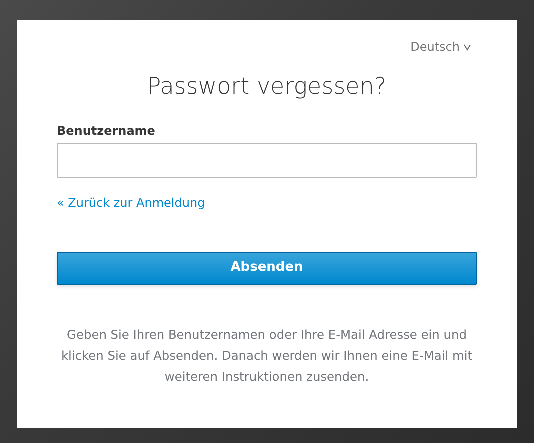  What do you see at coordinates (267, 268) in the screenshot?
I see `submit-button: Absenden` at bounding box center [267, 268].